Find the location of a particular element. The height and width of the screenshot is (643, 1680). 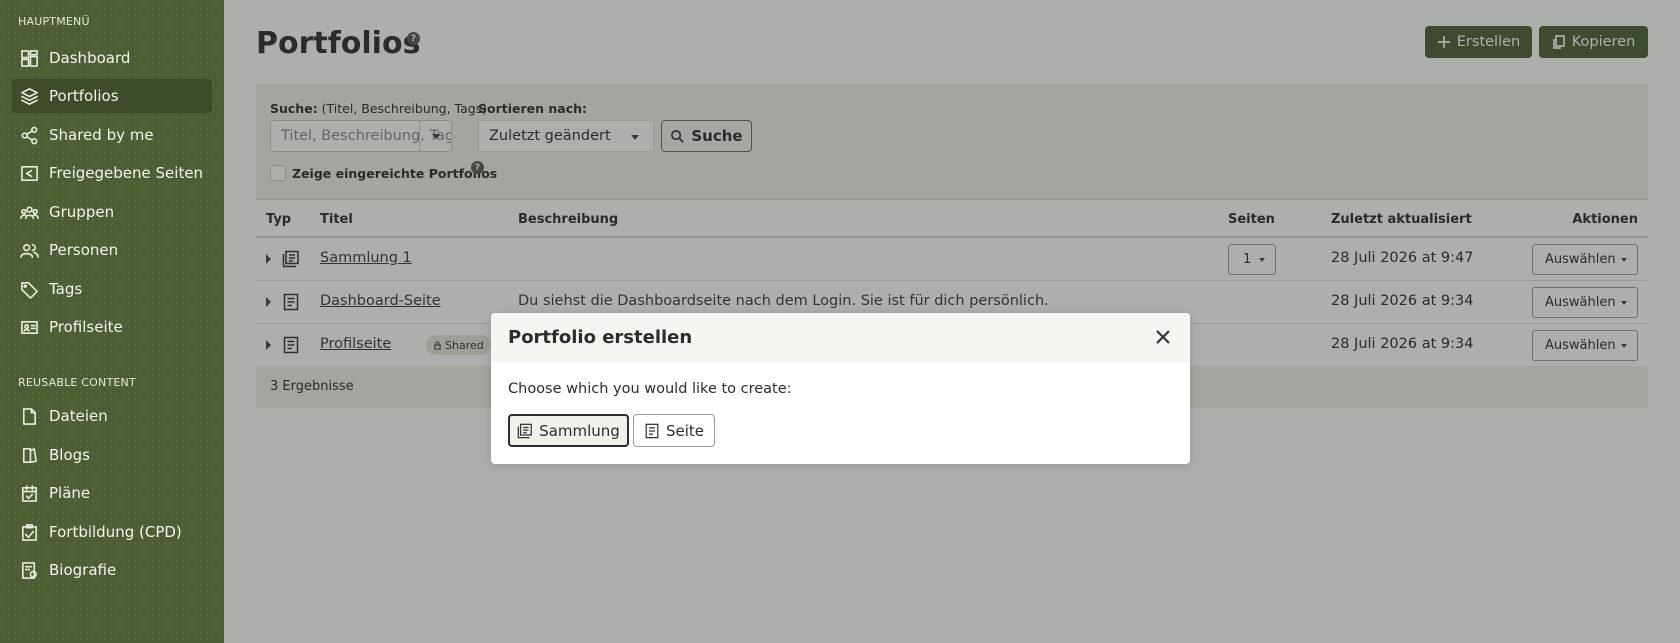

sidebar-item-label: Dateien is located at coordinates (78, 416).